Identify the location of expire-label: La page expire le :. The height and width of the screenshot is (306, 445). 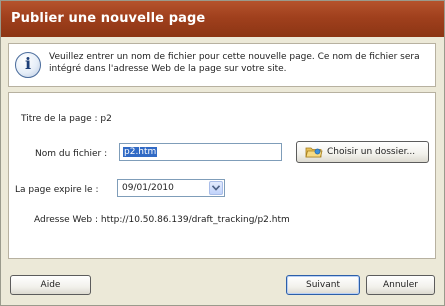
(57, 190).